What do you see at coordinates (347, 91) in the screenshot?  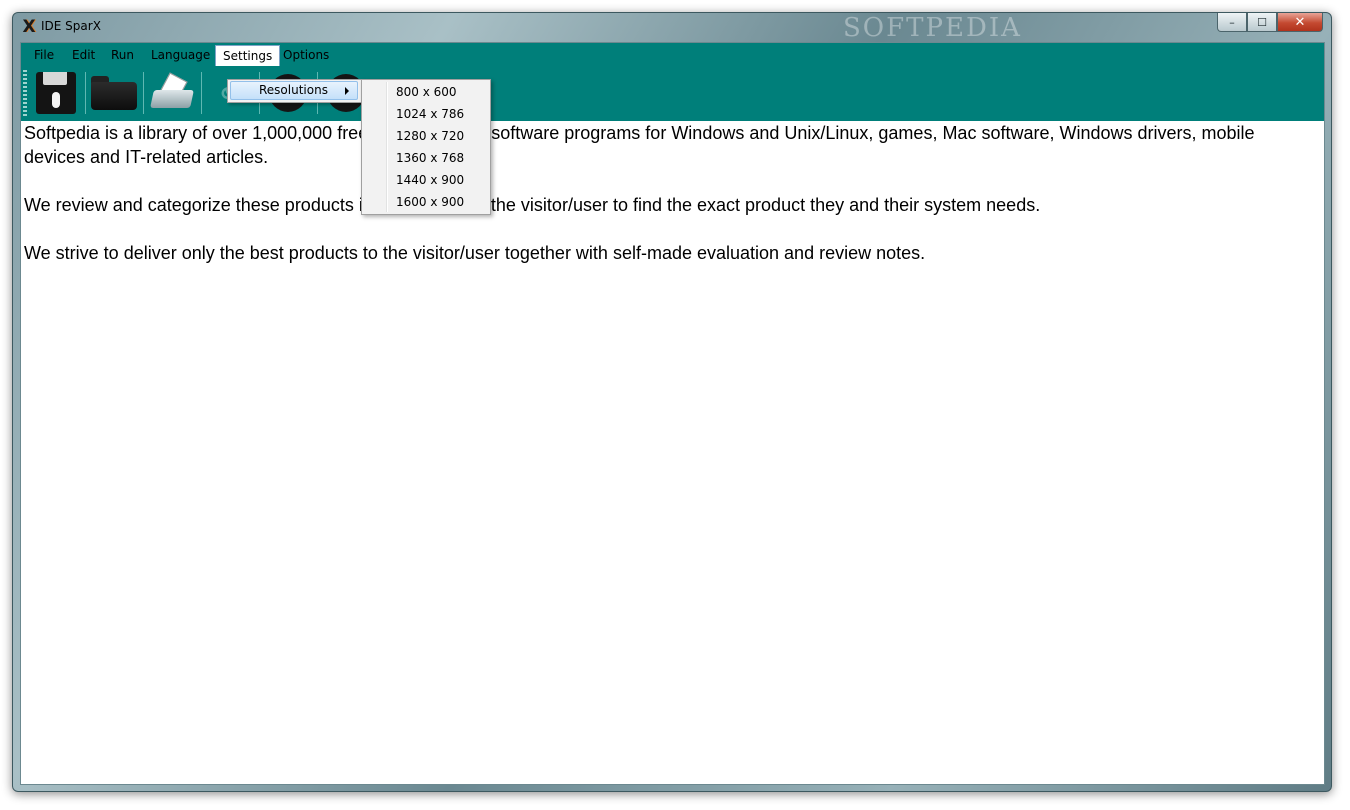 I see `submenu-arrow-icon` at bounding box center [347, 91].